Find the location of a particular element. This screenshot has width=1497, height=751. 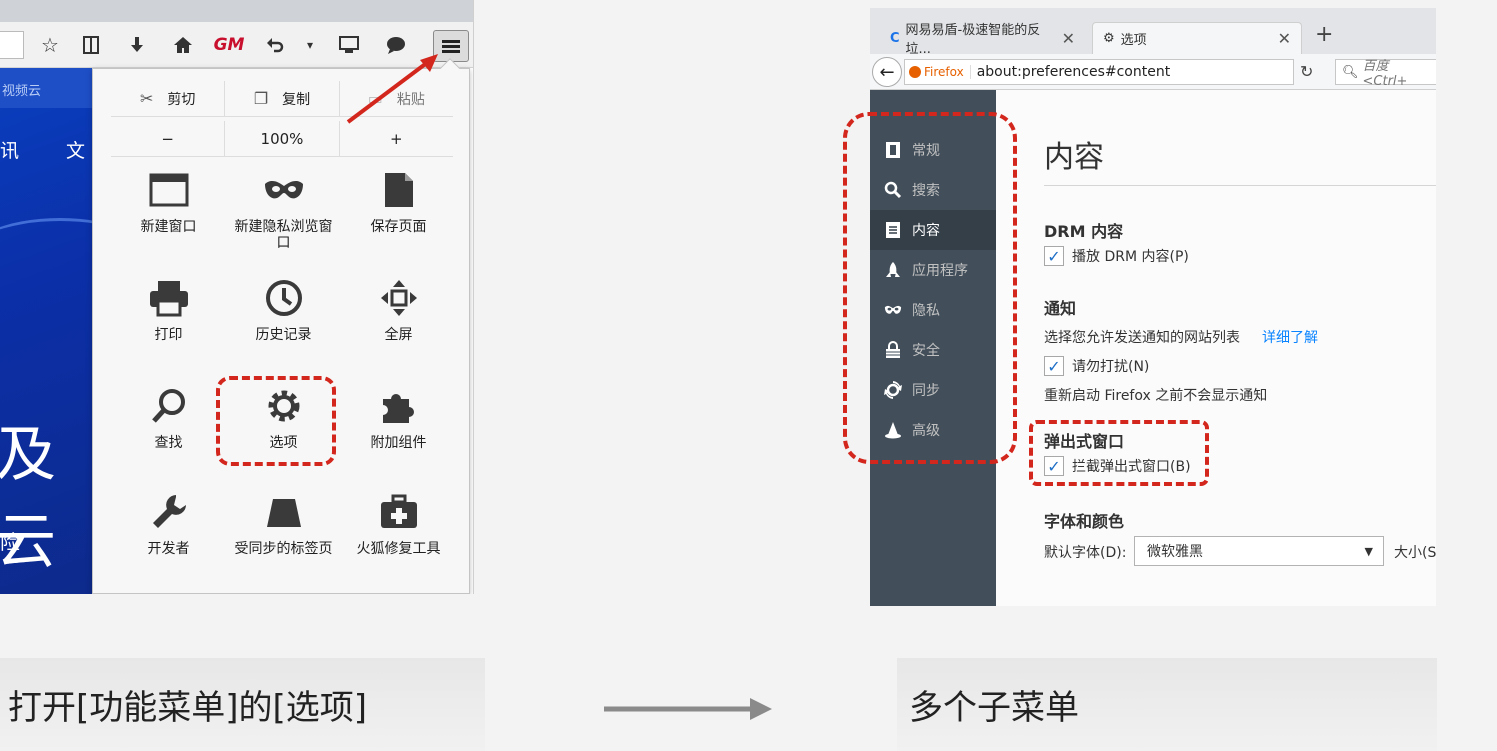

cut-button: ✂ 剪切 is located at coordinates (168, 98).